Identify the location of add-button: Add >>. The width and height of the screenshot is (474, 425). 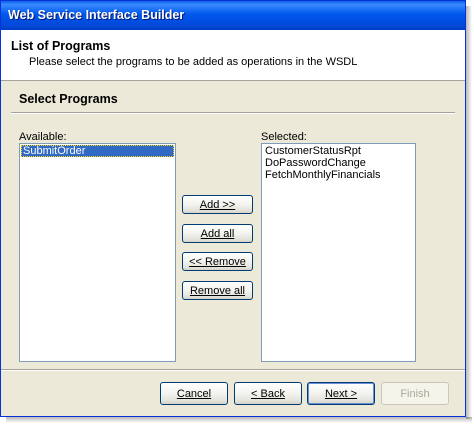
(217, 204).